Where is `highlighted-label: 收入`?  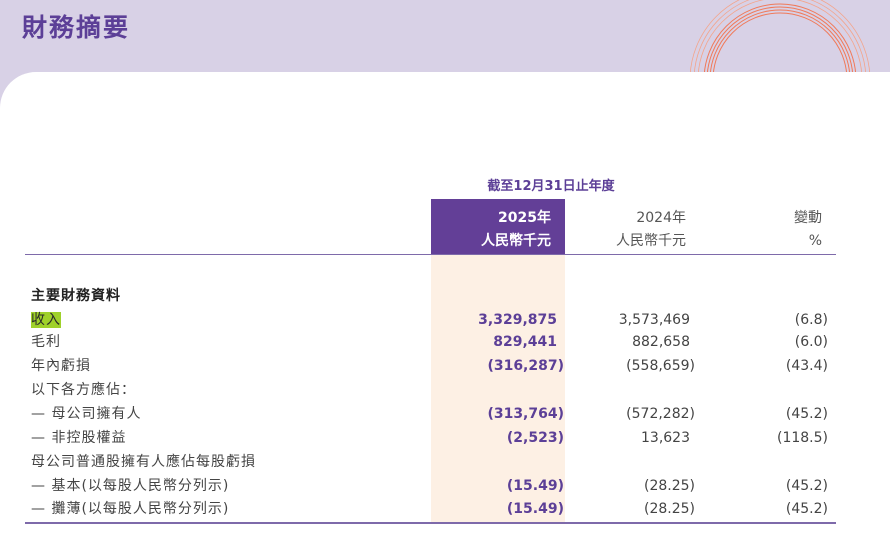
highlighted-label: 收入 is located at coordinates (46, 320).